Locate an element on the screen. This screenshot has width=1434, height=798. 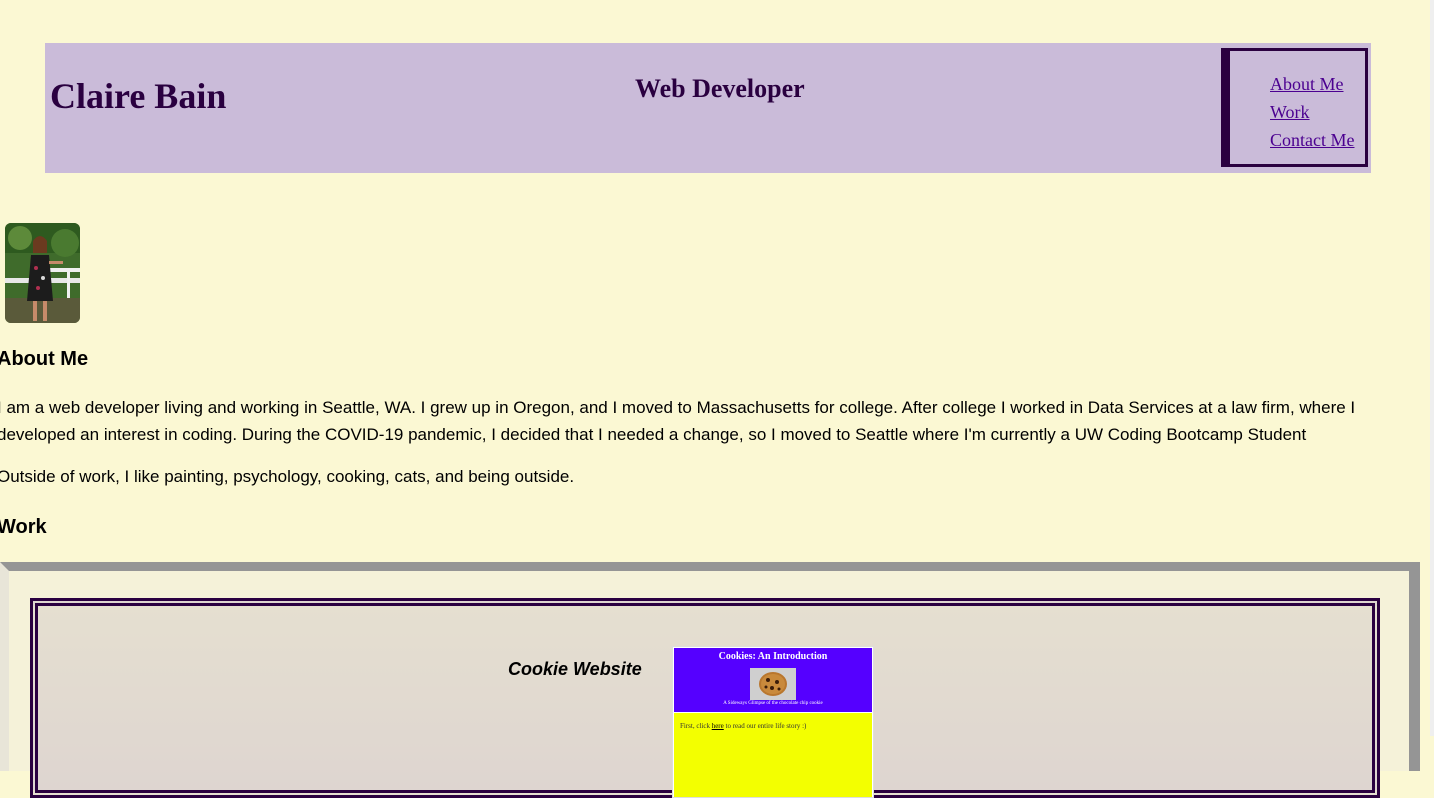
nav-item-contact: Contact Me is located at coordinates (1312, 141).